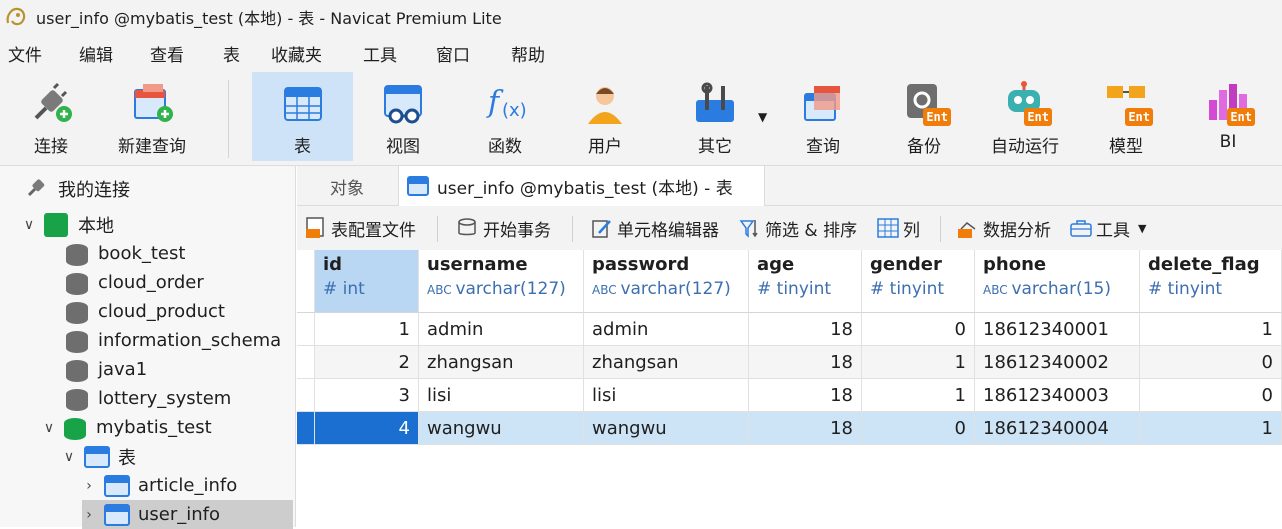 The width and height of the screenshot is (1282, 529). What do you see at coordinates (296, 53) in the screenshot?
I see `menu-favorites: 收藏夹` at bounding box center [296, 53].